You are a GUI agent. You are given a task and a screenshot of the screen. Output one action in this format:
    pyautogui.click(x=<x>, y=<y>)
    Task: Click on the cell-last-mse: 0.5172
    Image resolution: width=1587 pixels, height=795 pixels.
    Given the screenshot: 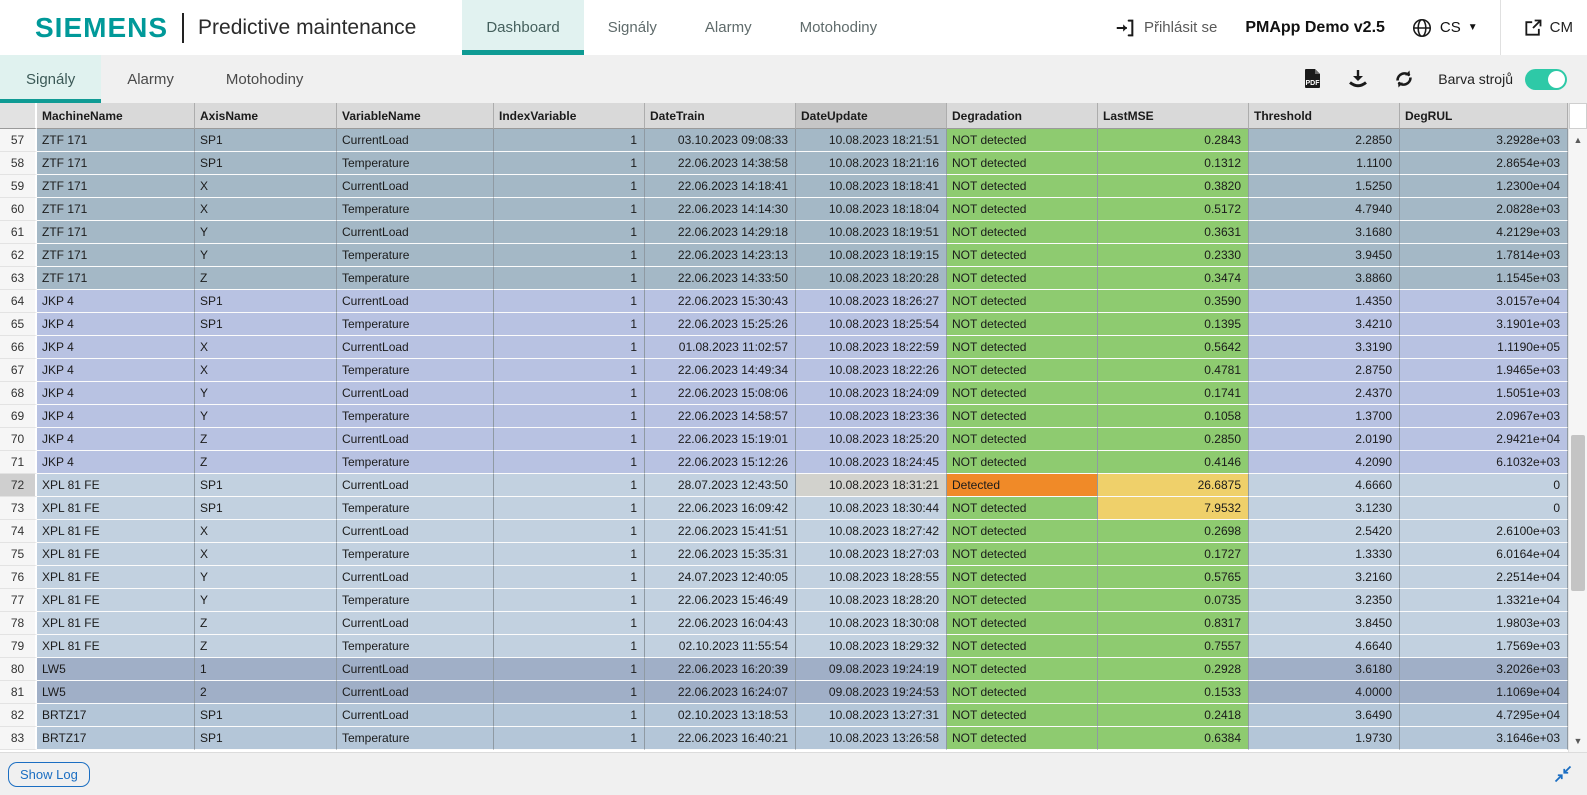 What is the action you would take?
    pyautogui.click(x=1173, y=209)
    